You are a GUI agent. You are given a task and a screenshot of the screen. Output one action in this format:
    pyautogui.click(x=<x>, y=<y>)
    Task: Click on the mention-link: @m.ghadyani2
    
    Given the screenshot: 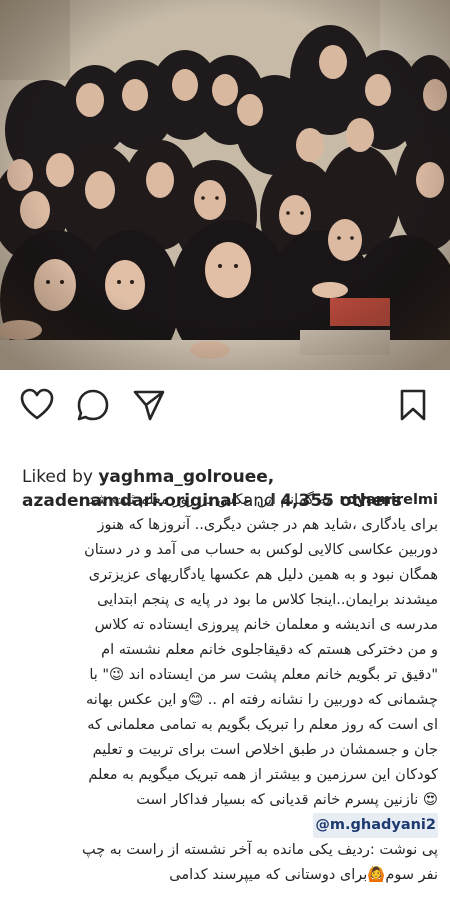 What is the action you would take?
    pyautogui.click(x=375, y=825)
    